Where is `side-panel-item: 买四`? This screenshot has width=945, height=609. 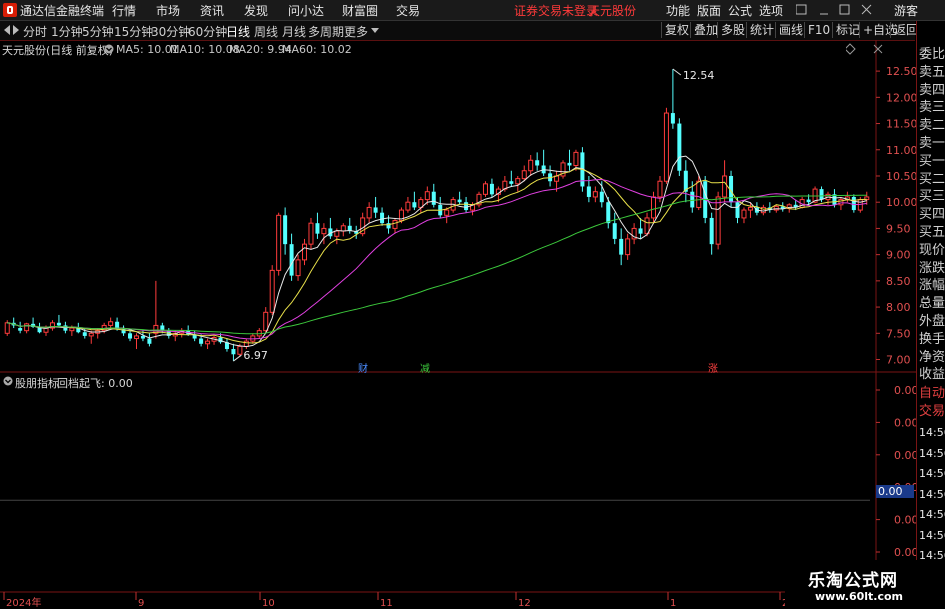 side-panel-item: 买四 is located at coordinates (932, 215).